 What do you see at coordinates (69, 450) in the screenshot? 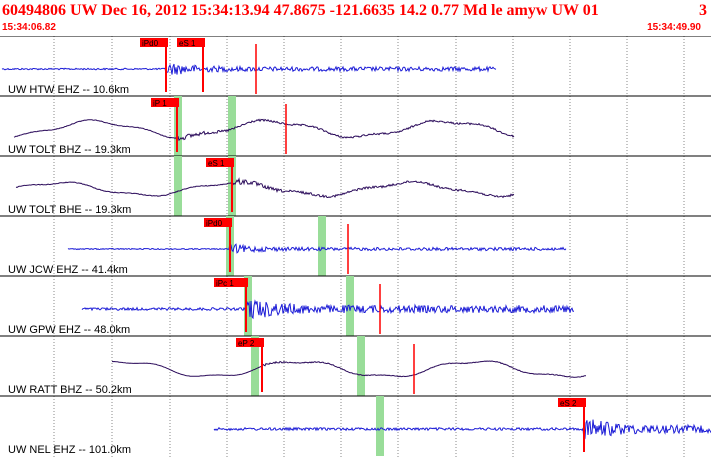
I see `trace-label: UW NEL EHZ -- 101.0km` at bounding box center [69, 450].